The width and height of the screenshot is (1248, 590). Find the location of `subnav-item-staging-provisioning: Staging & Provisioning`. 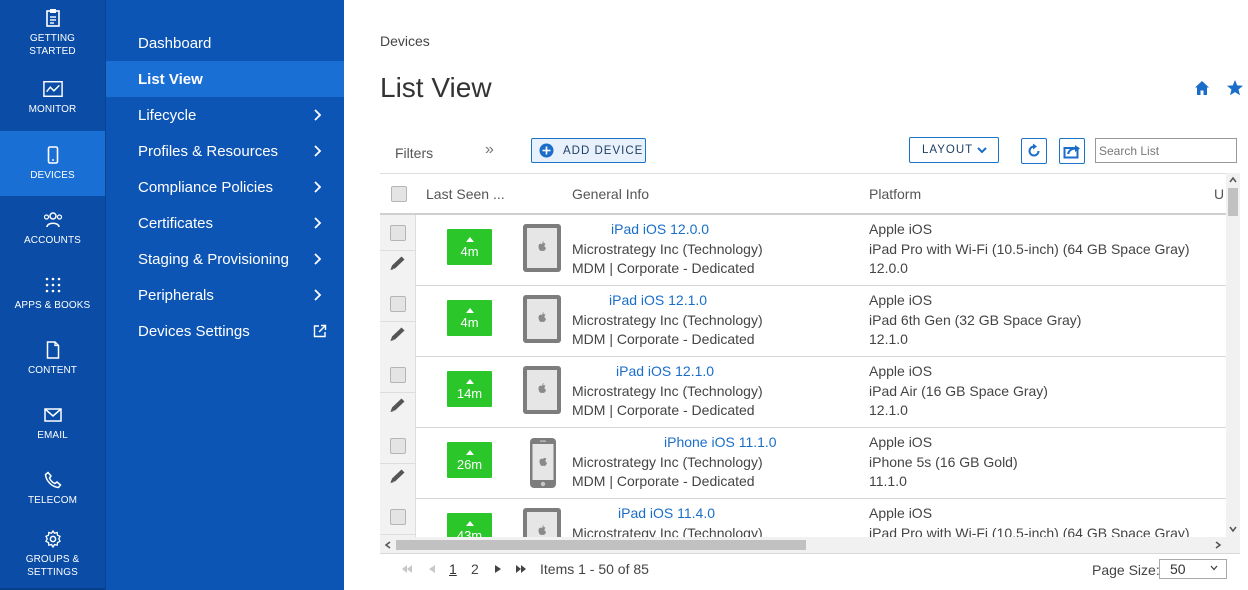

subnav-item-staging-provisioning: Staging & Provisioning is located at coordinates (225, 259).